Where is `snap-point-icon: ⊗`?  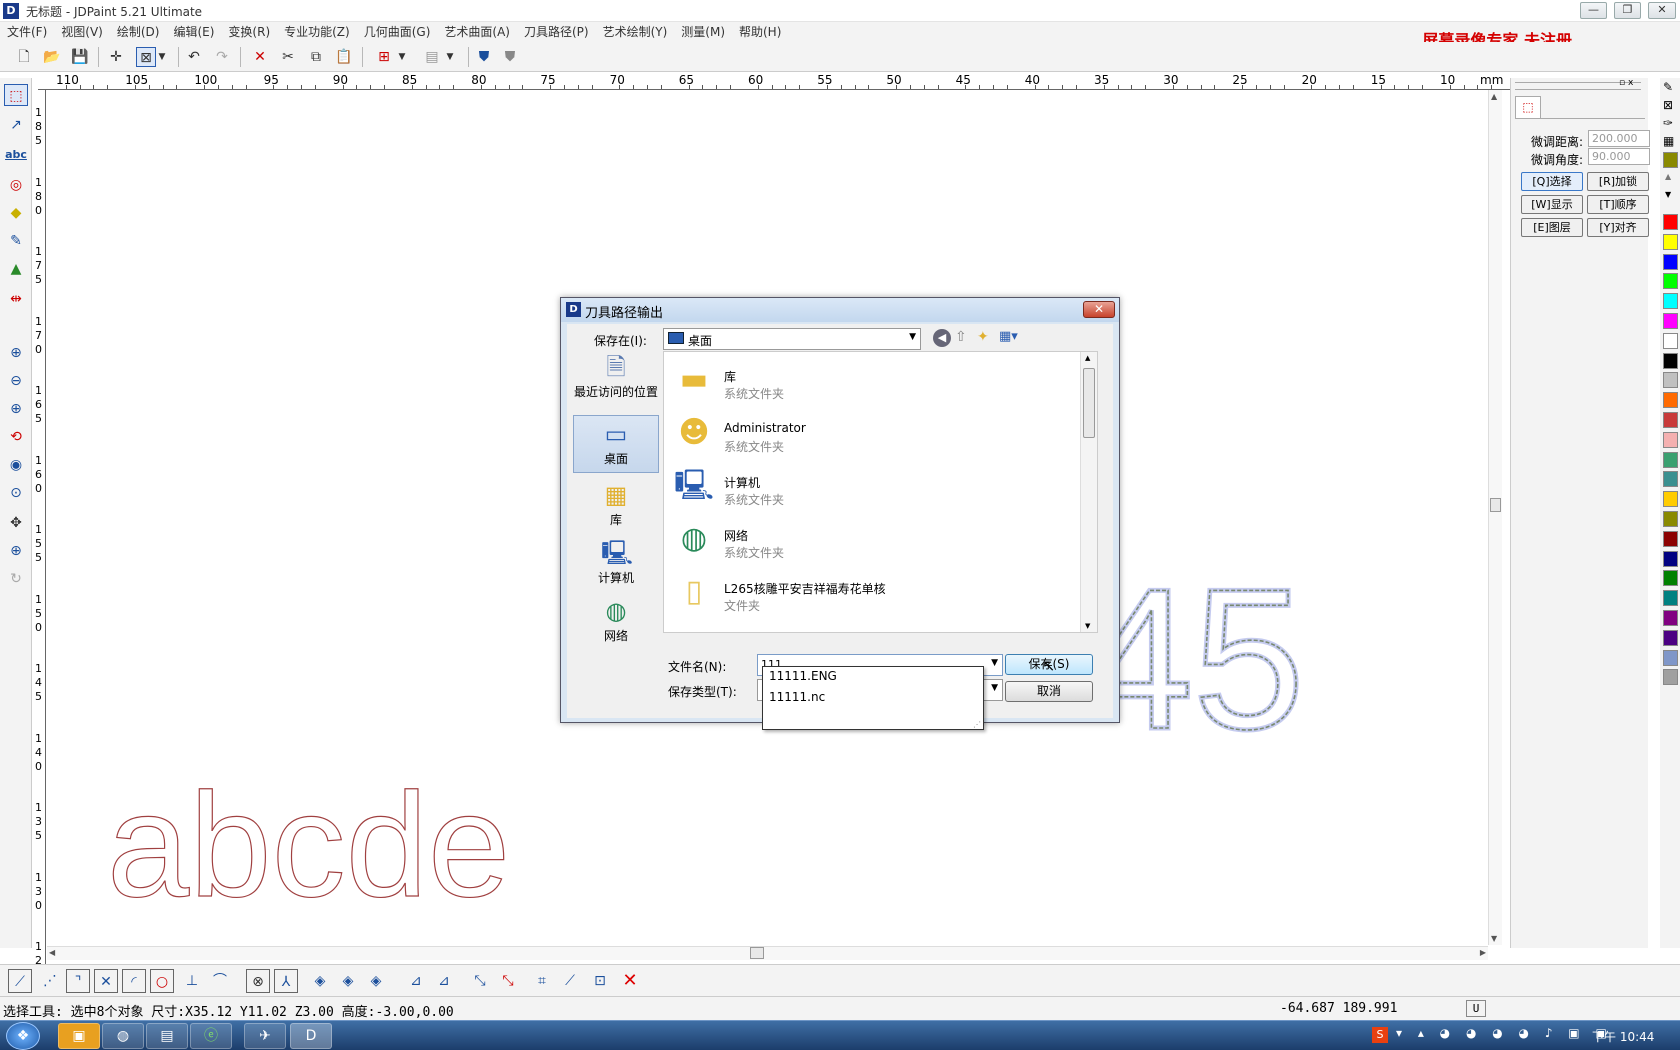
snap-point-icon: ⊗ is located at coordinates (258, 981).